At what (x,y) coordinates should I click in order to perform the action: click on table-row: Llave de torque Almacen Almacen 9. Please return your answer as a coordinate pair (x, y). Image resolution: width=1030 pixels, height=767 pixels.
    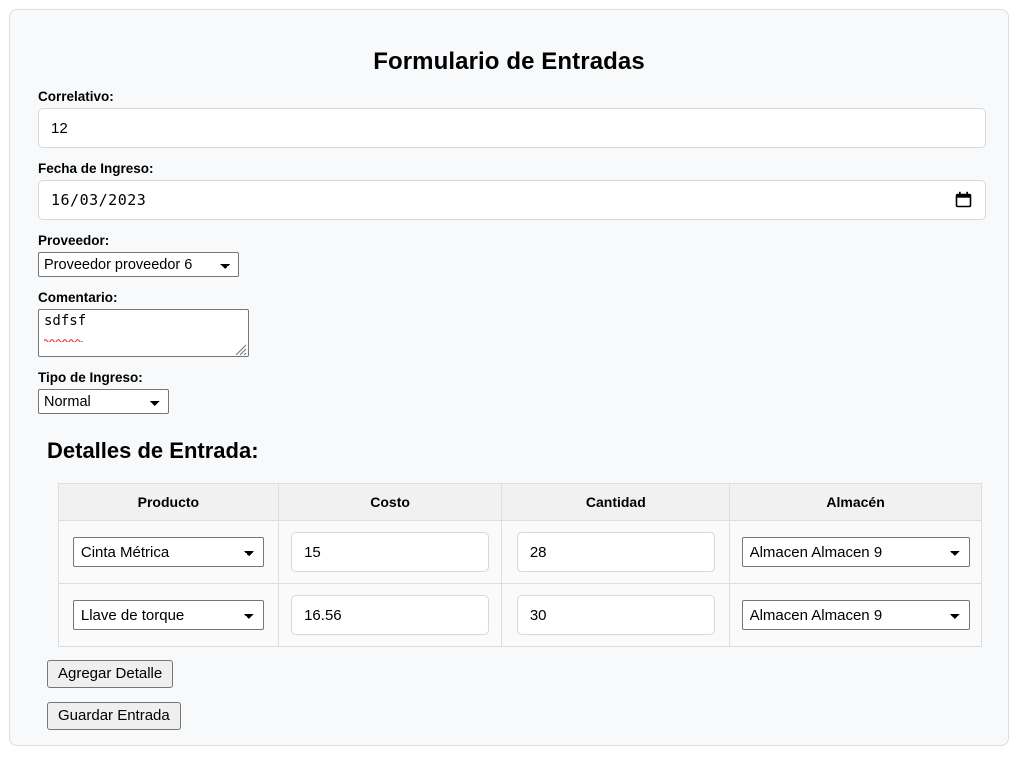
    Looking at the image, I should click on (520, 615).